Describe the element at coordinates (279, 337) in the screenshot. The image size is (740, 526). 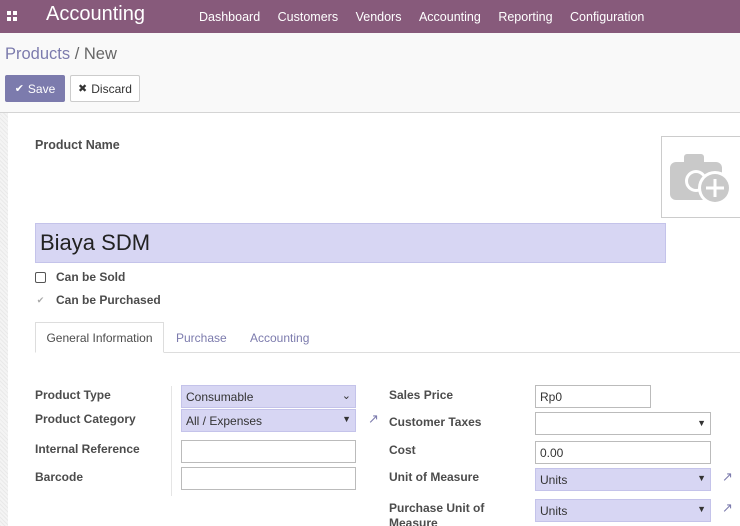
I see `tab-accounting: Accounting` at that location.